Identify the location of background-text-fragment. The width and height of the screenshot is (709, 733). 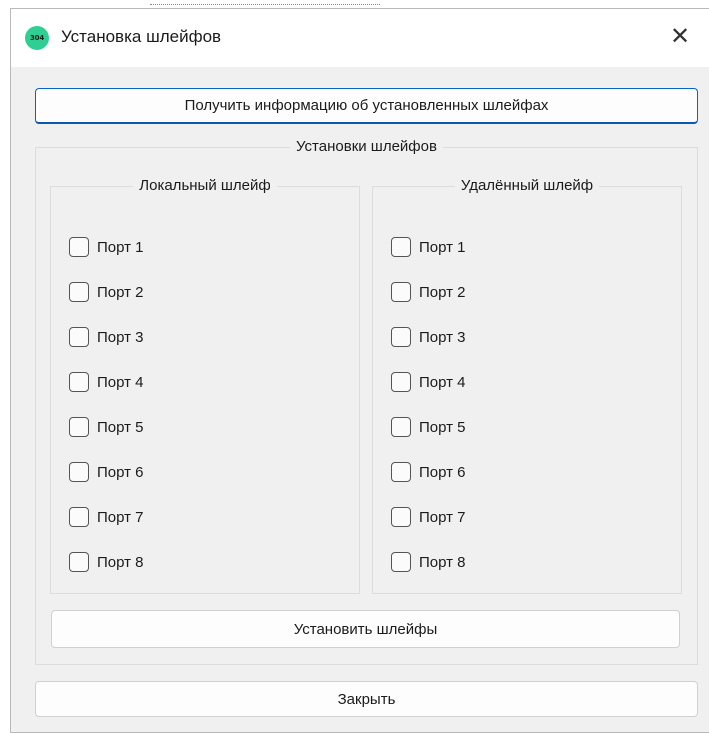
(265, 2).